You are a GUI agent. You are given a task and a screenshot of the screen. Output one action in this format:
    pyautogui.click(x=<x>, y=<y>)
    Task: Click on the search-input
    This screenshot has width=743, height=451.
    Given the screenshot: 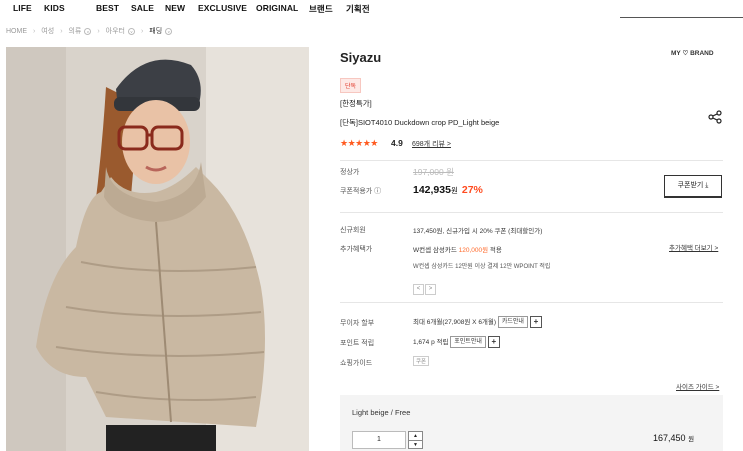 What is the action you would take?
    pyautogui.click(x=681, y=17)
    